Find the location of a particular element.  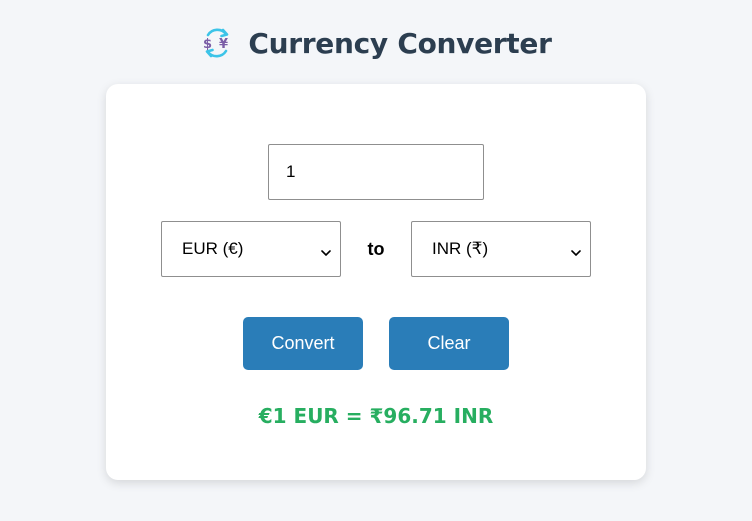

conversion-result: €1 EUR = ₹96.71 INR is located at coordinates (376, 416).